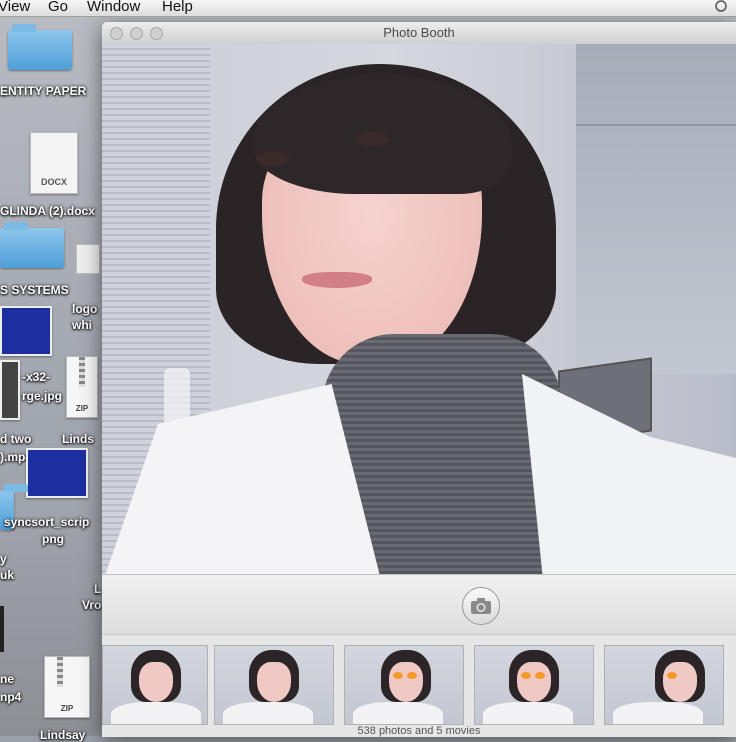 The width and height of the screenshot is (736, 742). What do you see at coordinates (97, 589) in the screenshot?
I see `desktop-icon-label: L` at bounding box center [97, 589].